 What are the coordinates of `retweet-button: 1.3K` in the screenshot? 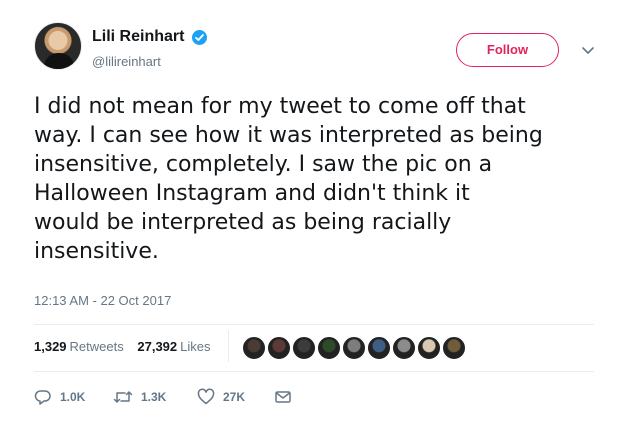 It's located at (139, 398).